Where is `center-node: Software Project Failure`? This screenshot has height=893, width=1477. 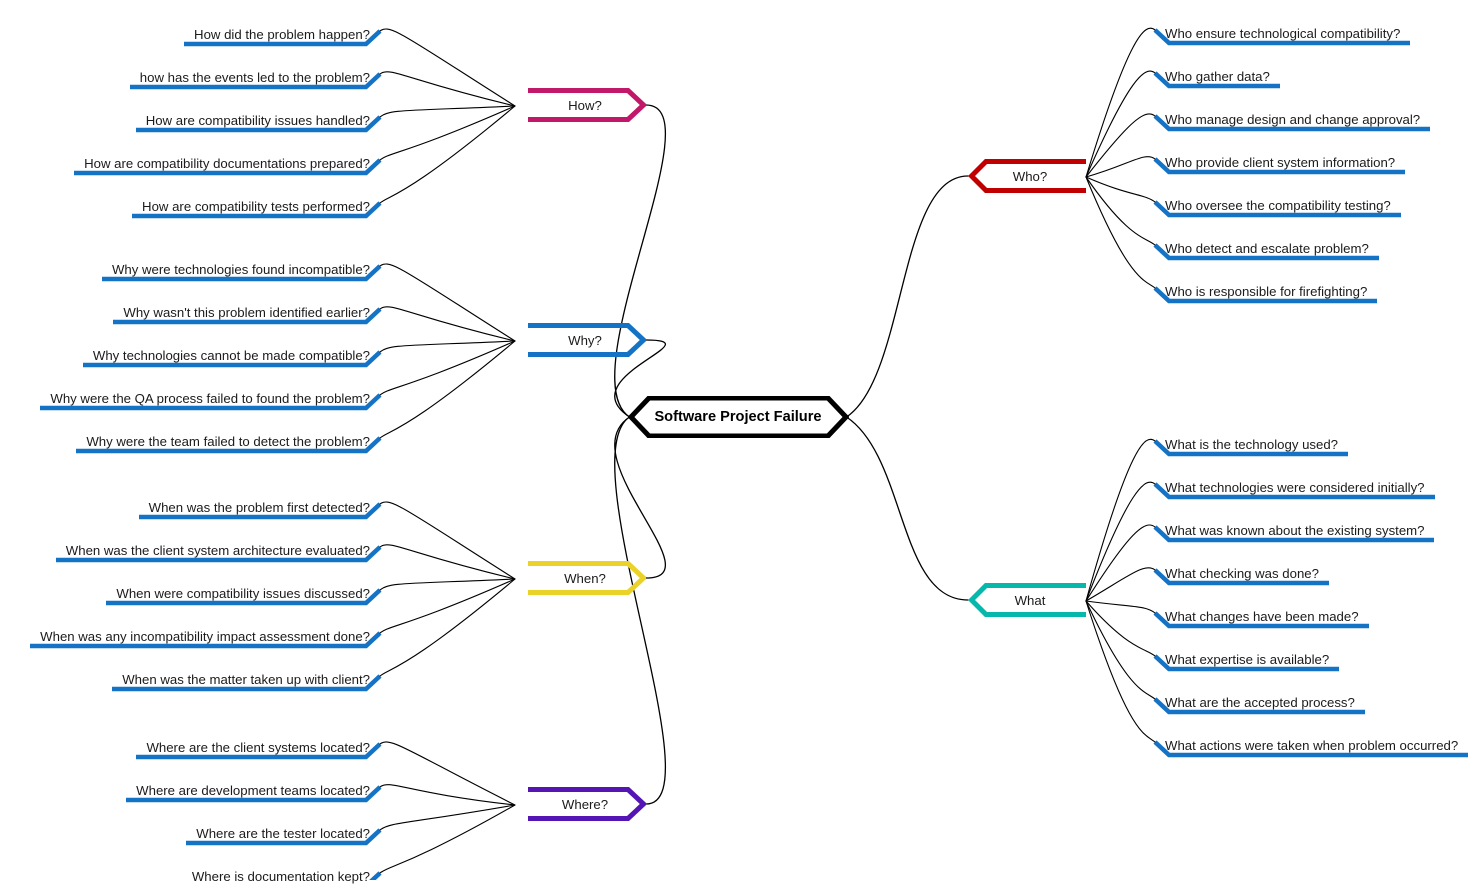 center-node: Software Project Failure is located at coordinates (738, 417).